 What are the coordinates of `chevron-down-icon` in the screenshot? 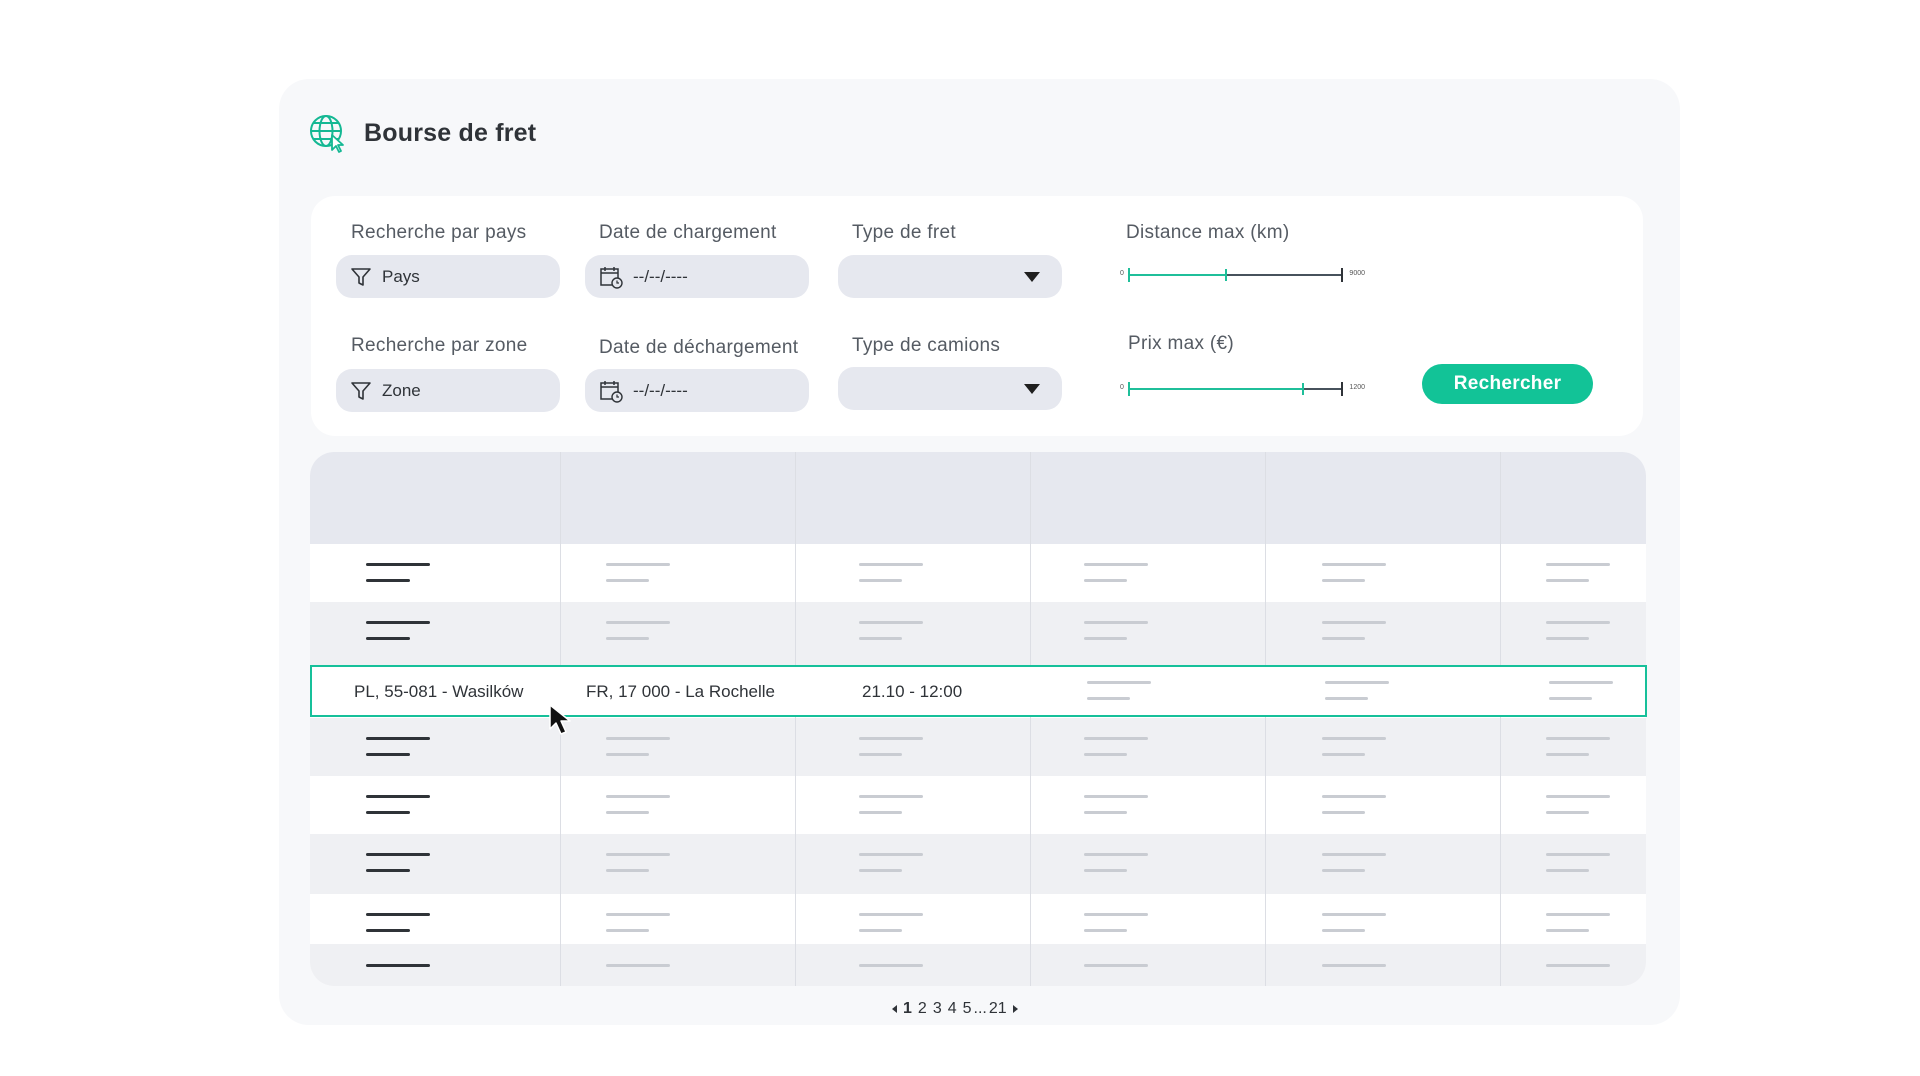 It's located at (1032, 276).